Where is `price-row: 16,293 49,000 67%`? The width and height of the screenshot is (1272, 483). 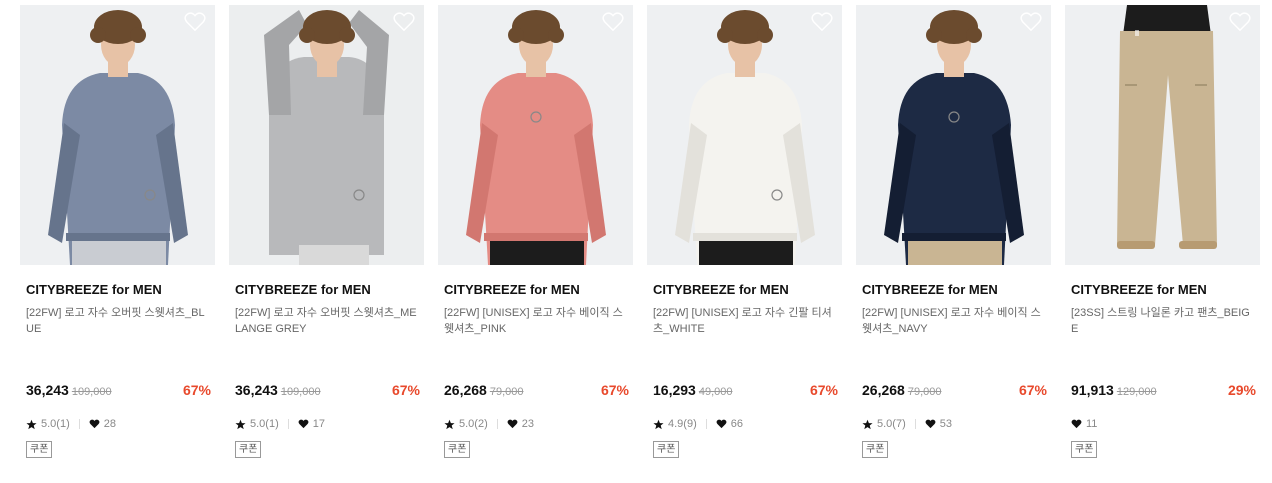
price-row: 16,293 49,000 67% is located at coordinates (745, 392).